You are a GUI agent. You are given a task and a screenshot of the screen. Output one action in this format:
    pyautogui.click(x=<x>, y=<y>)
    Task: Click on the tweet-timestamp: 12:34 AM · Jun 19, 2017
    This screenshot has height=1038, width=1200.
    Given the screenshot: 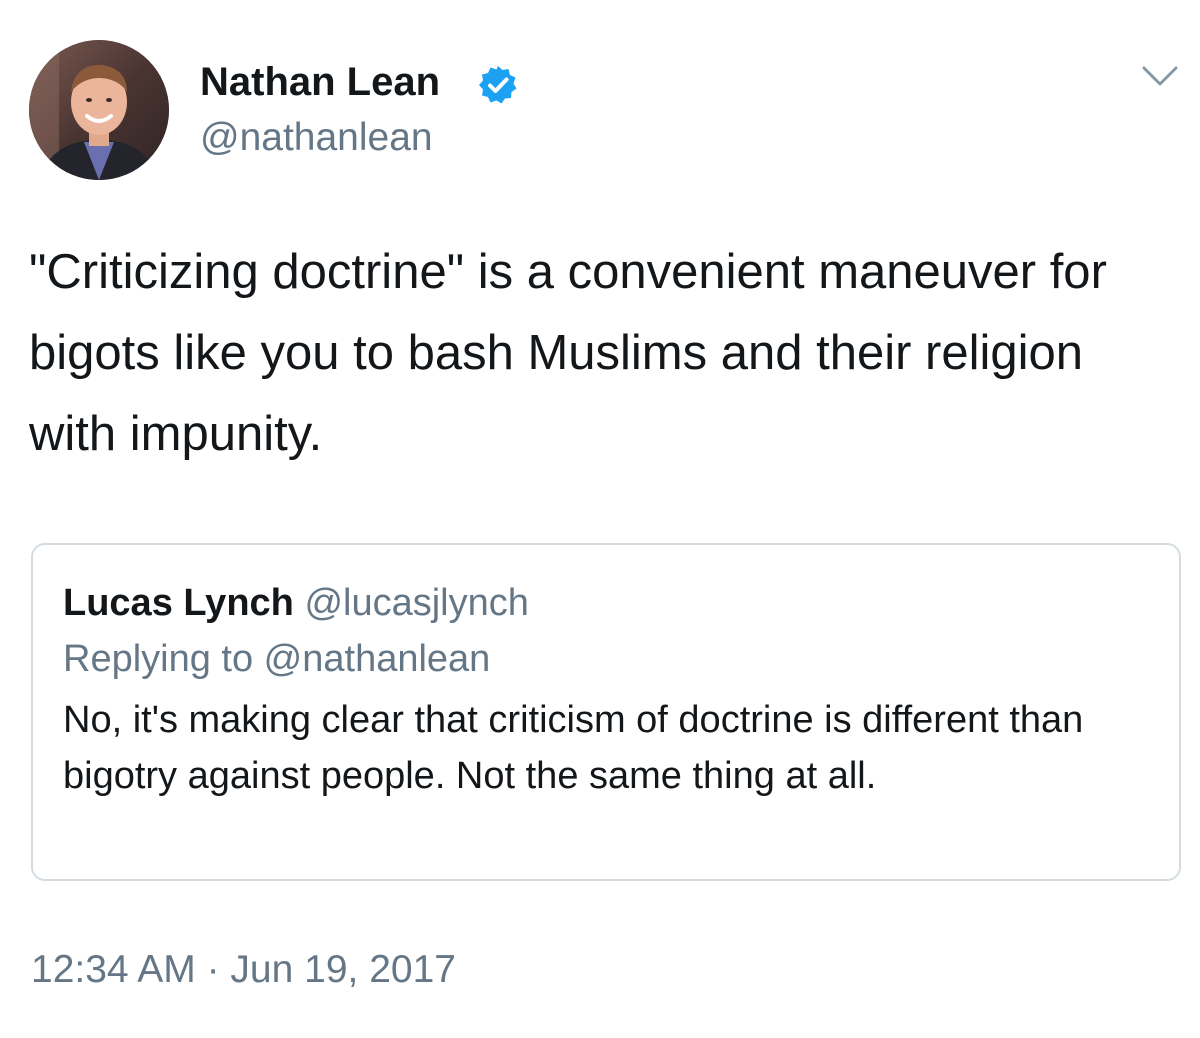 What is the action you would take?
    pyautogui.click(x=243, y=970)
    